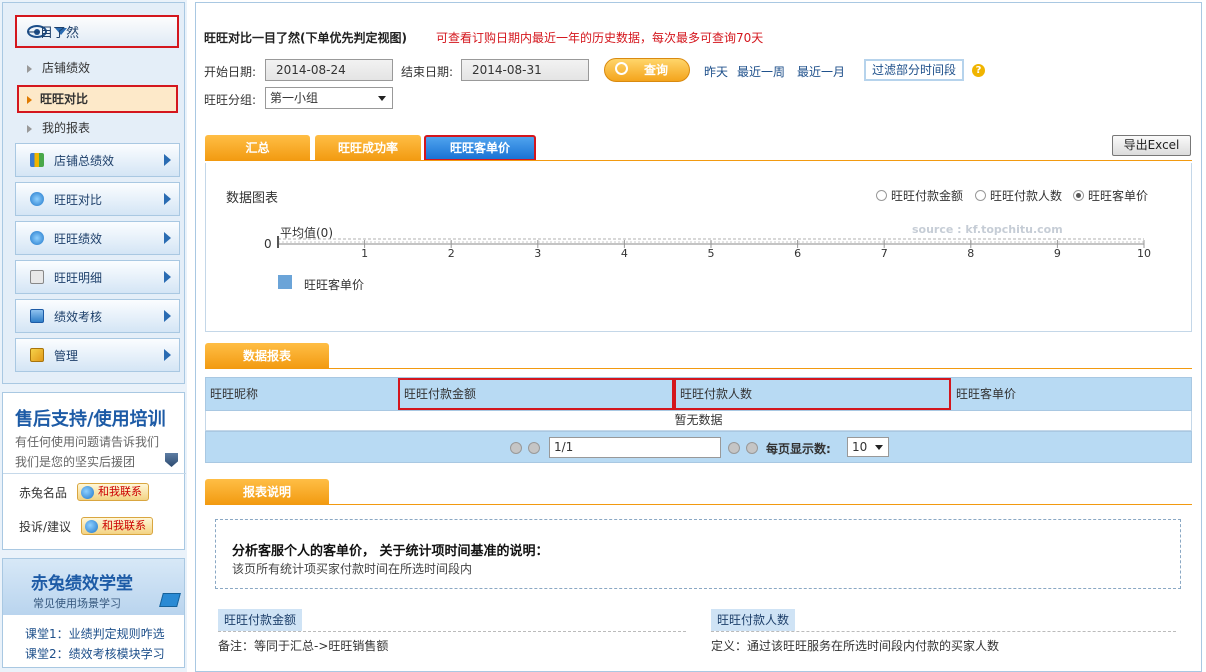 The image size is (1206, 672). I want to click on filter-time-button: 过滤部分时间段, so click(914, 70).